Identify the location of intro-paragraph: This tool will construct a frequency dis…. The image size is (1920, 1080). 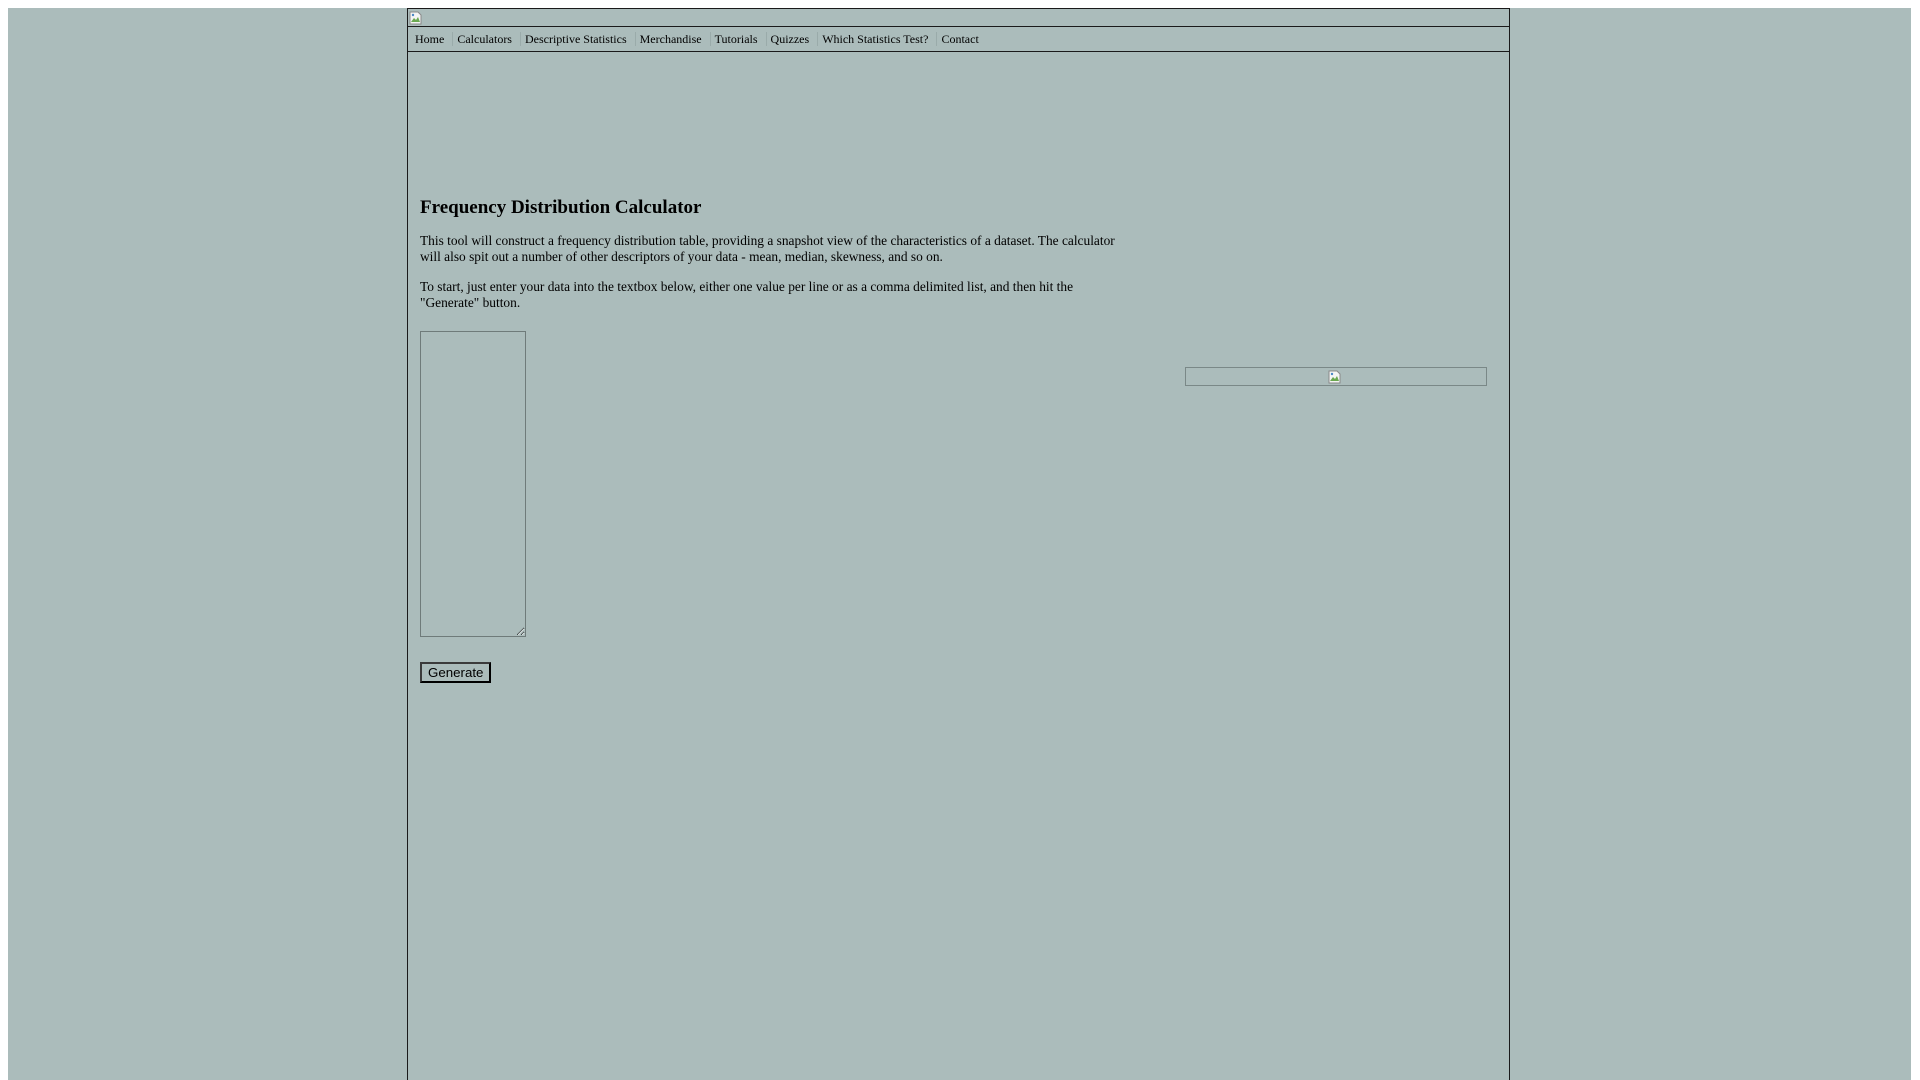
(767, 248).